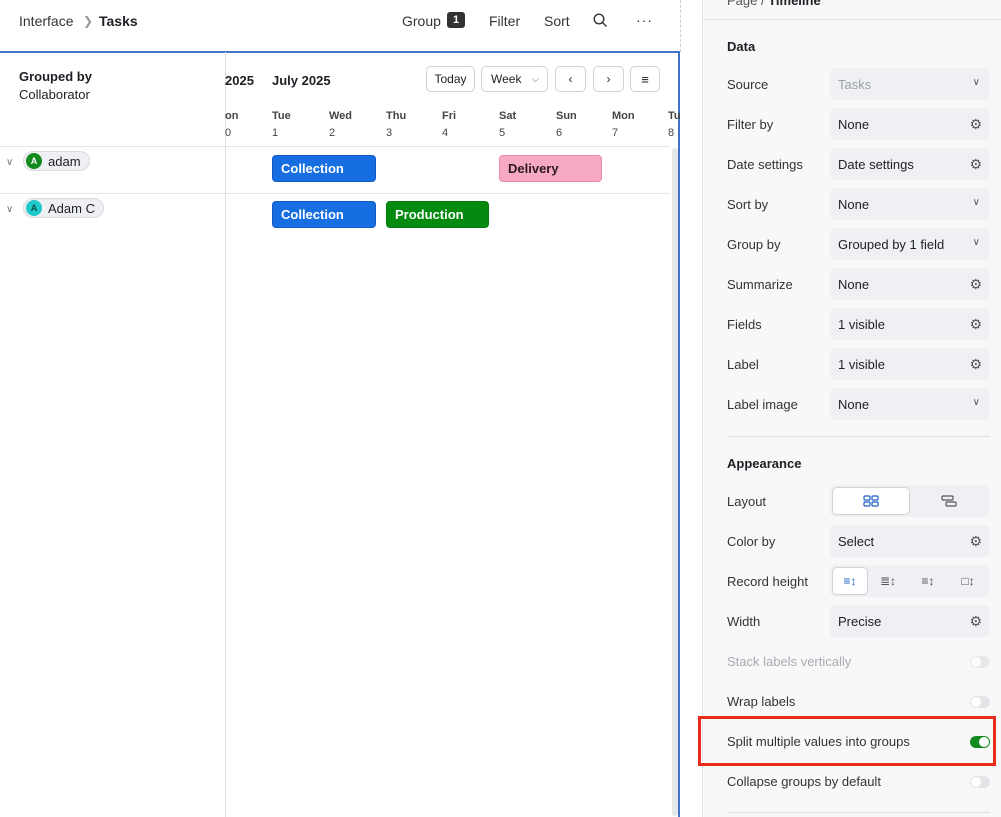 The image size is (1001, 817). I want to click on today-label: Today, so click(450, 79).